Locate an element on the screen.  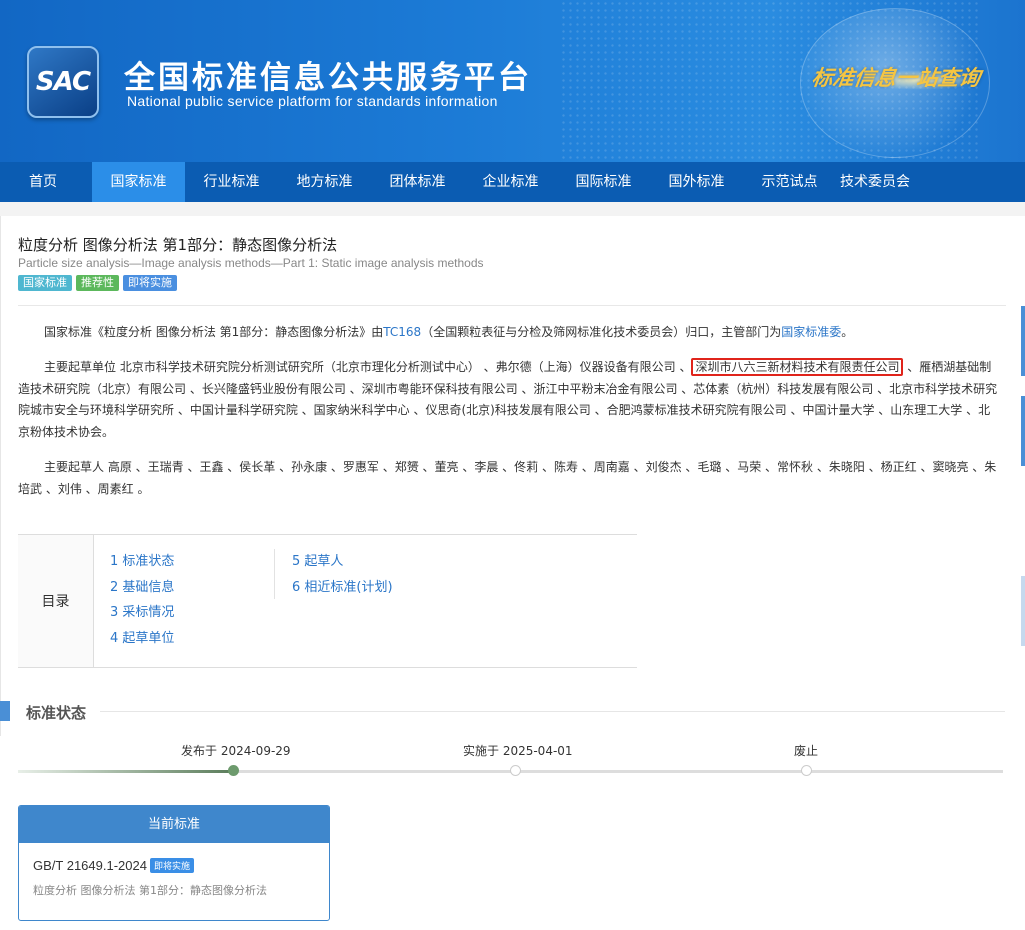
nav-enterprise-standard: 企业标准 is located at coordinates (510, 182).